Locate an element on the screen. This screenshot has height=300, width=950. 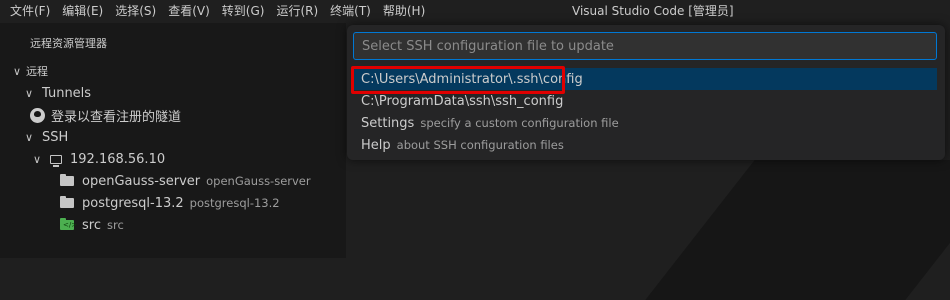
menu-go: 转到(G) is located at coordinates (243, 11).